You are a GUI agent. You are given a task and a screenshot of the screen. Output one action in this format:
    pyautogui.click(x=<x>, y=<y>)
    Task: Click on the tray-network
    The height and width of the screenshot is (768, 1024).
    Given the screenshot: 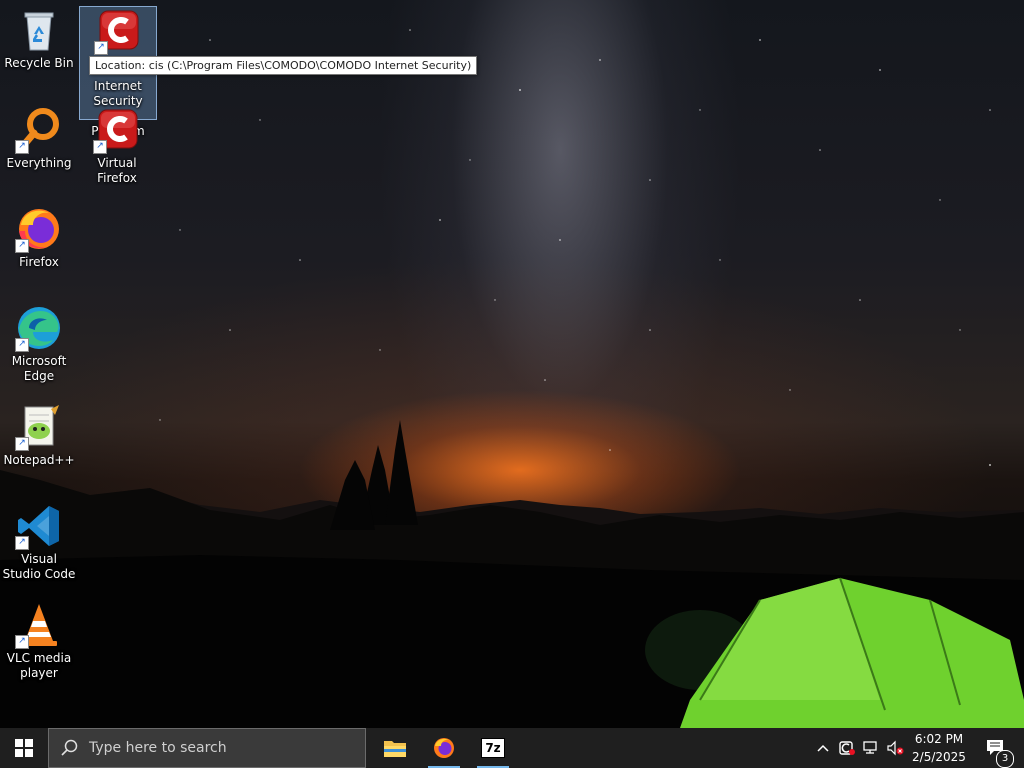 What is the action you would take?
    pyautogui.click(x=871, y=748)
    